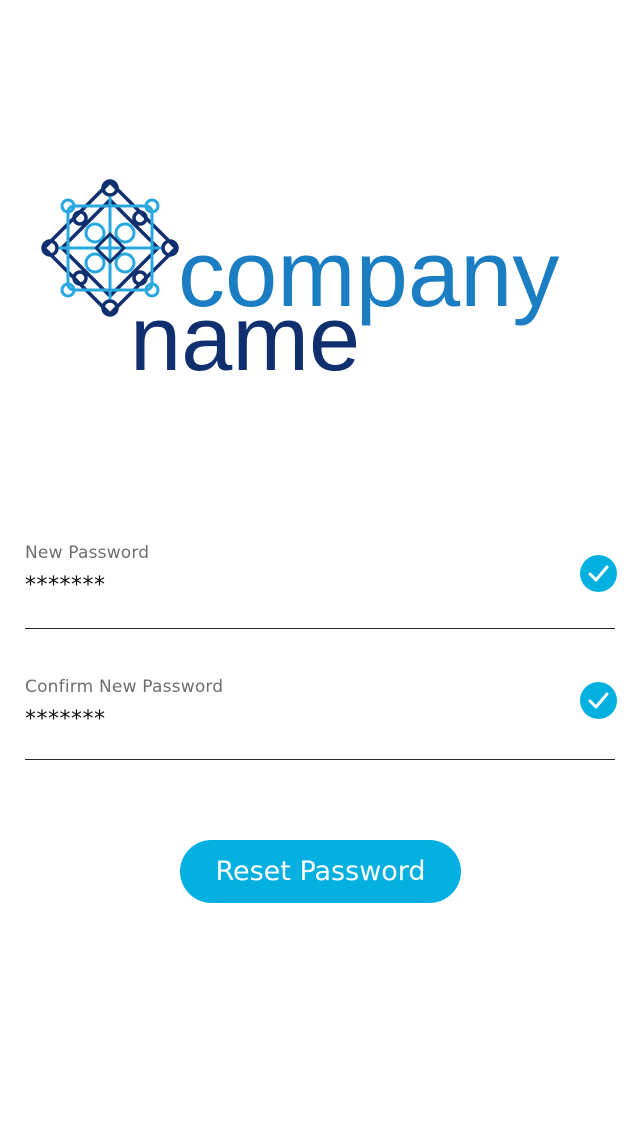 The image size is (640, 1136). What do you see at coordinates (320, 871) in the screenshot?
I see `reset-password-button: Reset Password` at bounding box center [320, 871].